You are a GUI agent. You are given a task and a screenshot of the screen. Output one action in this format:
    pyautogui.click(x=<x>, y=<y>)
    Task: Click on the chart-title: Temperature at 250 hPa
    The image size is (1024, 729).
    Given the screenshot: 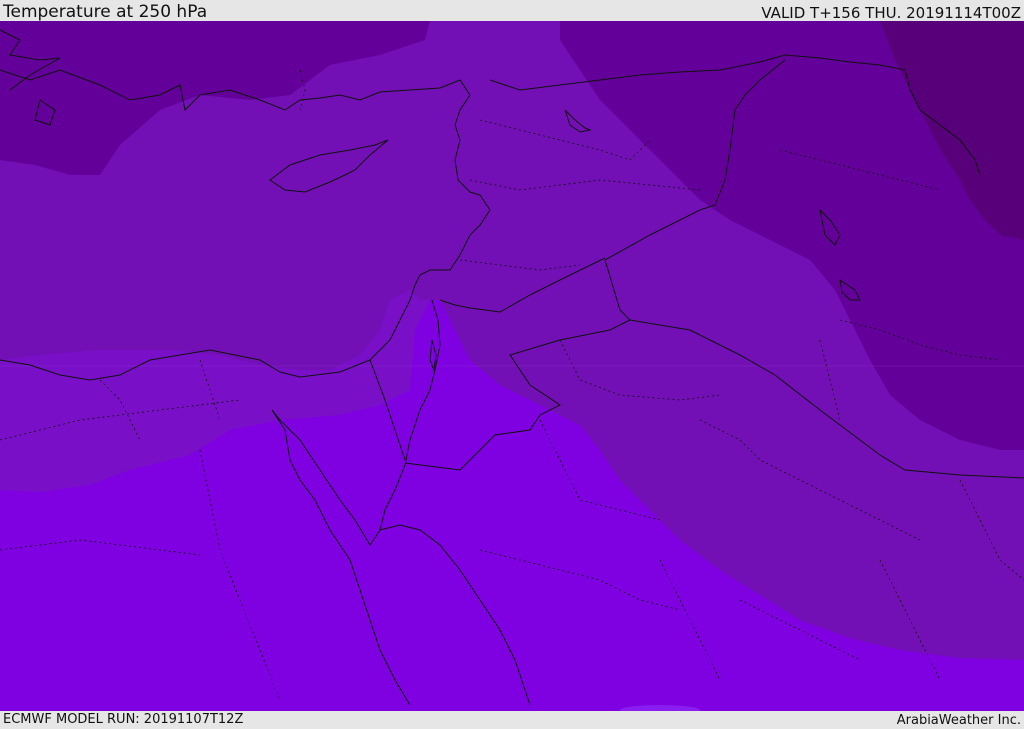 What is the action you would take?
    pyautogui.click(x=105, y=12)
    